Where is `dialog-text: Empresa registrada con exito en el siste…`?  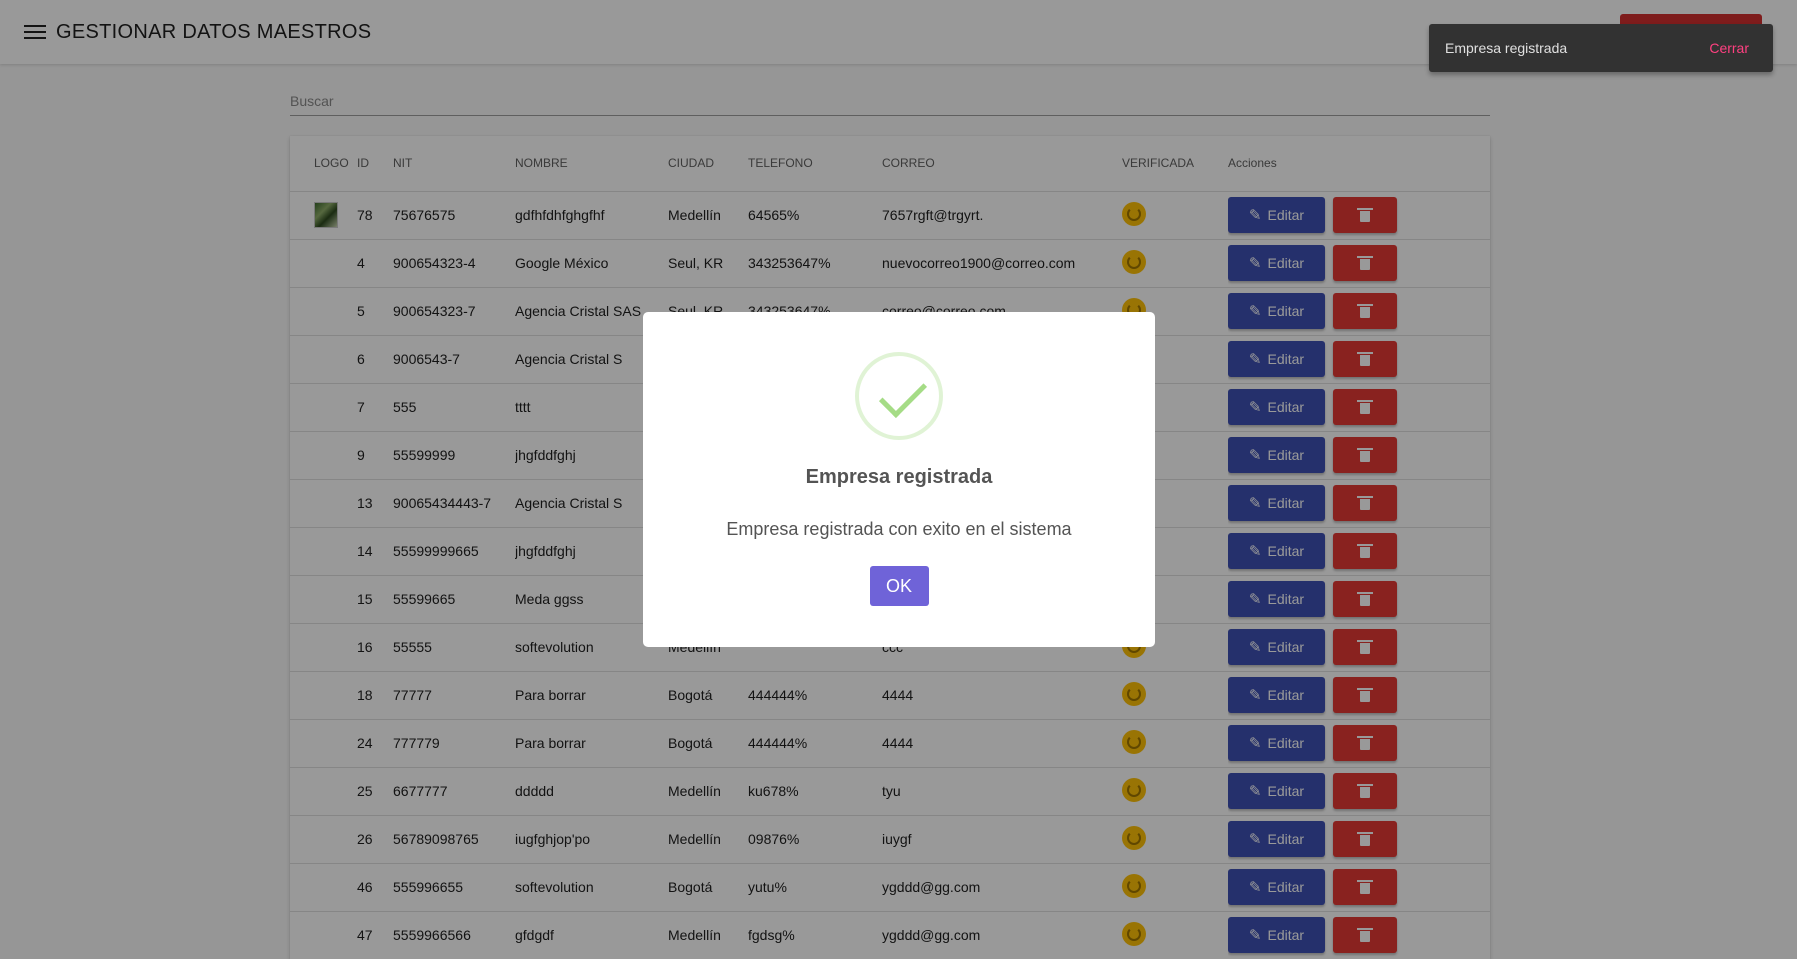
dialog-text: Empresa registrada con exito en el siste… is located at coordinates (899, 529).